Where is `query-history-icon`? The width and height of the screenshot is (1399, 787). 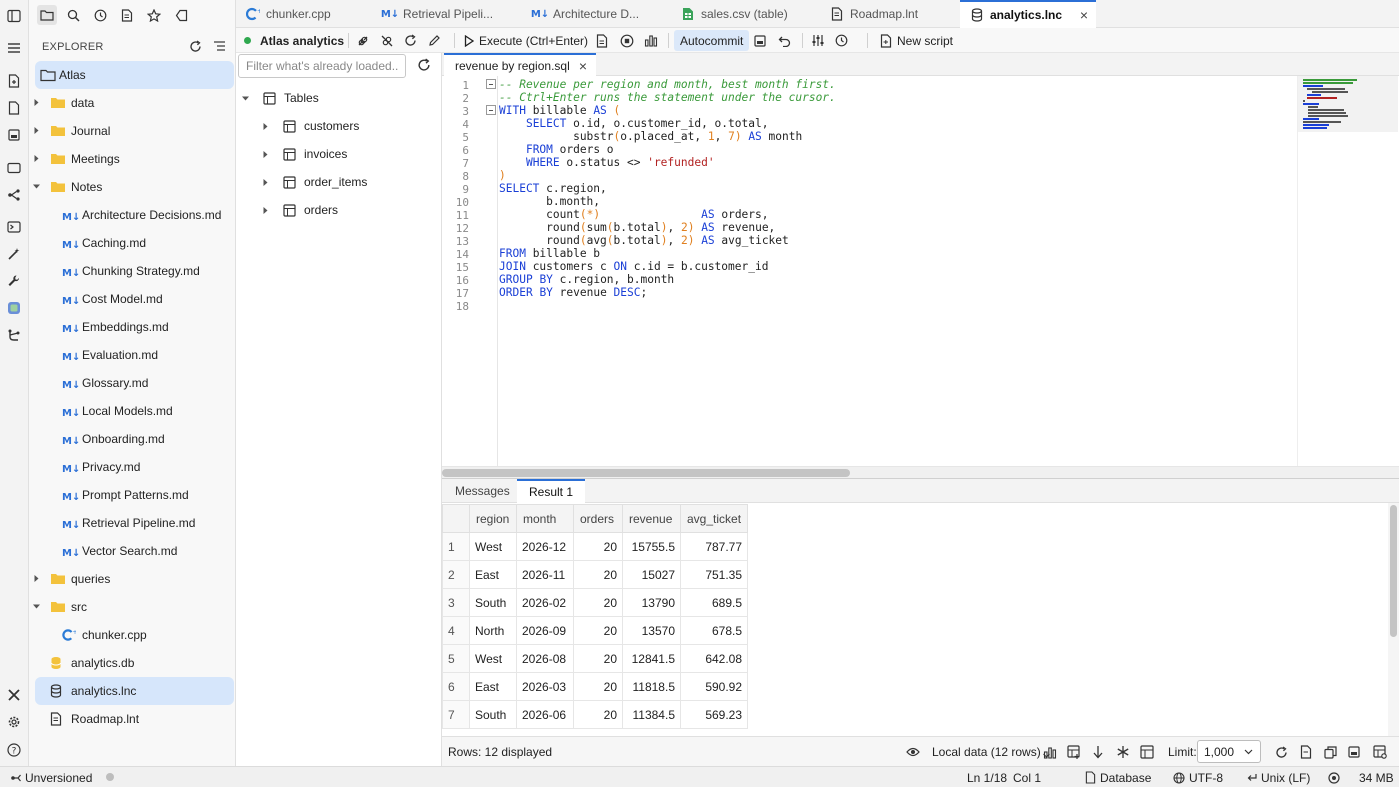
query-history-icon is located at coordinates (841, 40).